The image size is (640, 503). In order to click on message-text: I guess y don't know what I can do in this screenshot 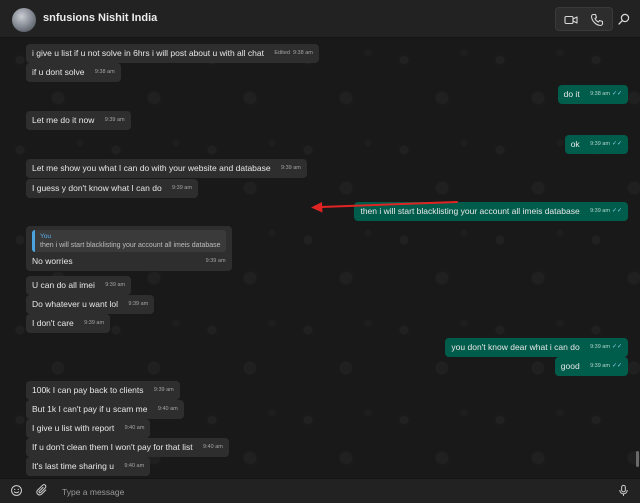, I will do `click(97, 188)`.